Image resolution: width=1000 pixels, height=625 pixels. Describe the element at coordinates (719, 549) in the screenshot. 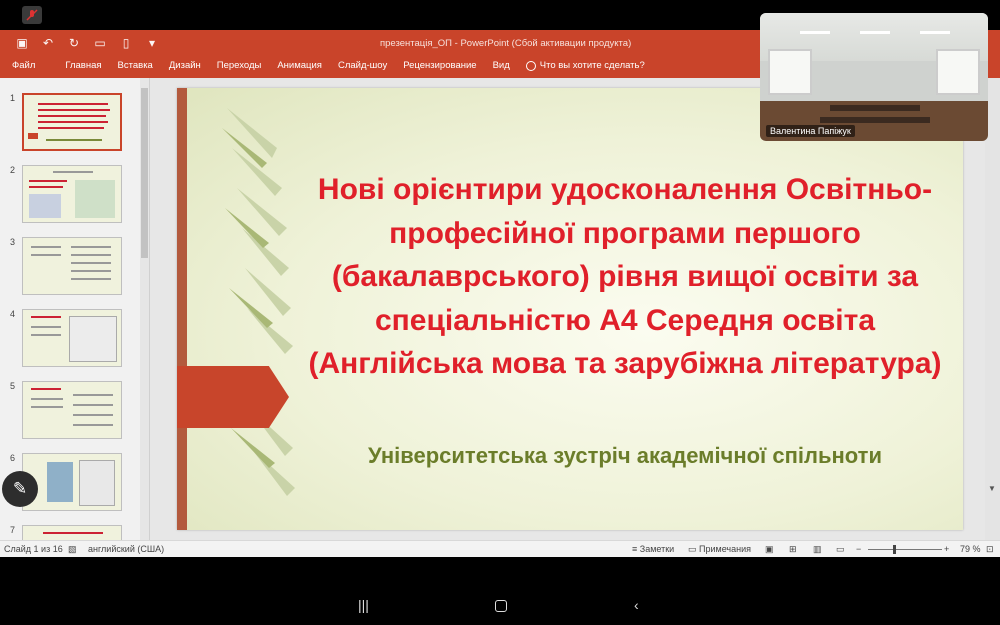

I see `comments-button: ▭ Примечания` at that location.